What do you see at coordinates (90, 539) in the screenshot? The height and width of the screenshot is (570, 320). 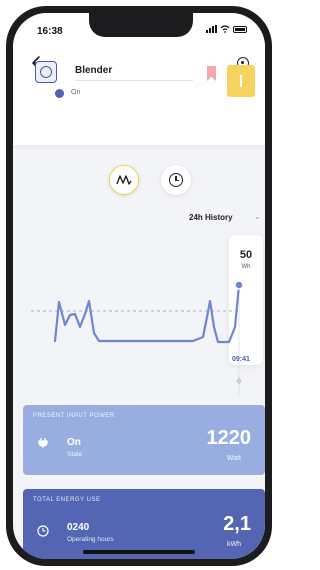 I see `hours-label: Operating hours` at bounding box center [90, 539].